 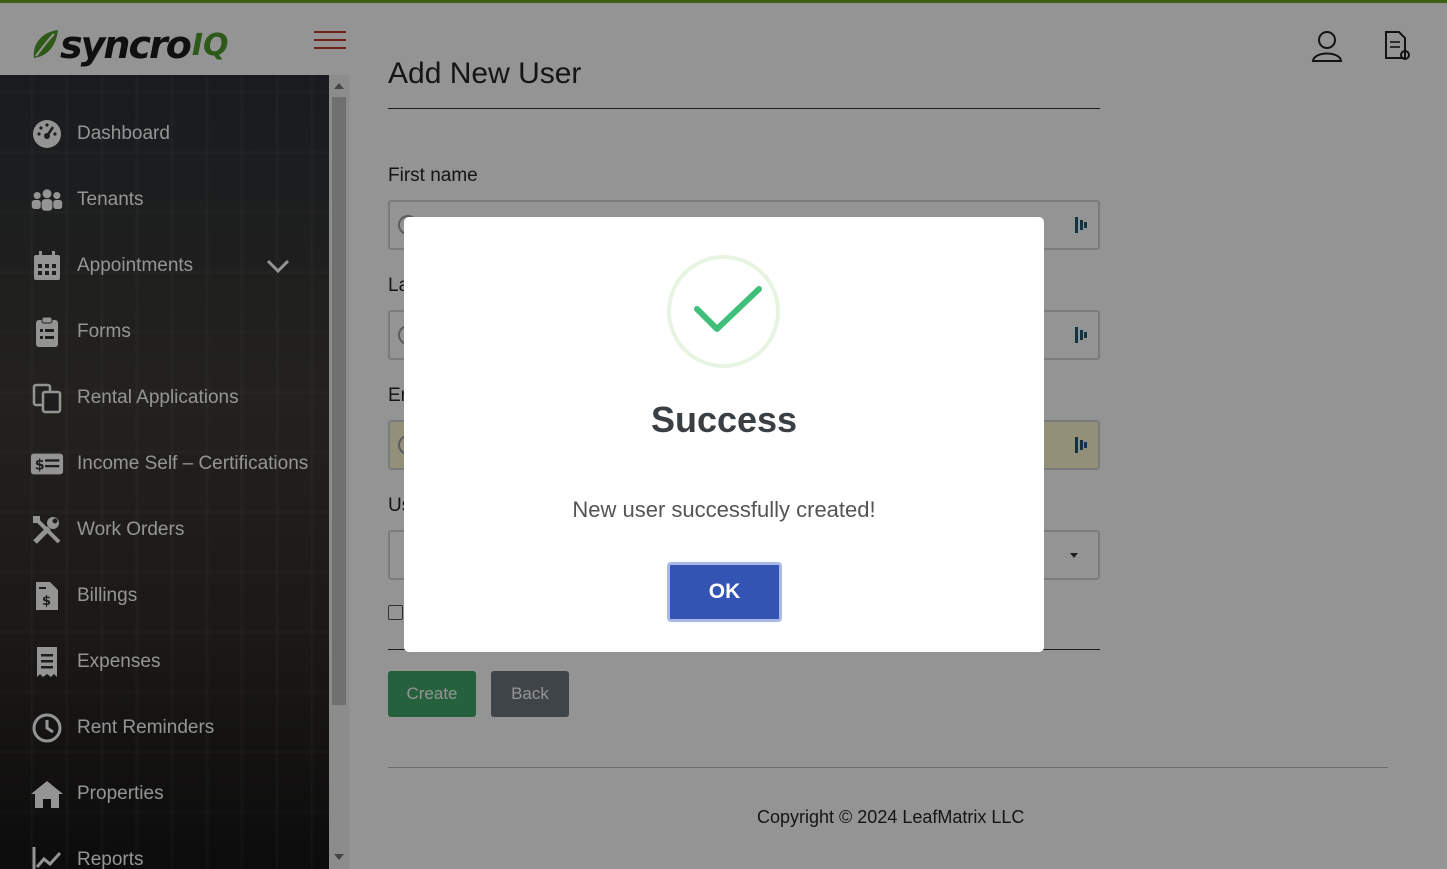 I want to click on dialog-message: New user successfully created!, so click(x=724, y=509).